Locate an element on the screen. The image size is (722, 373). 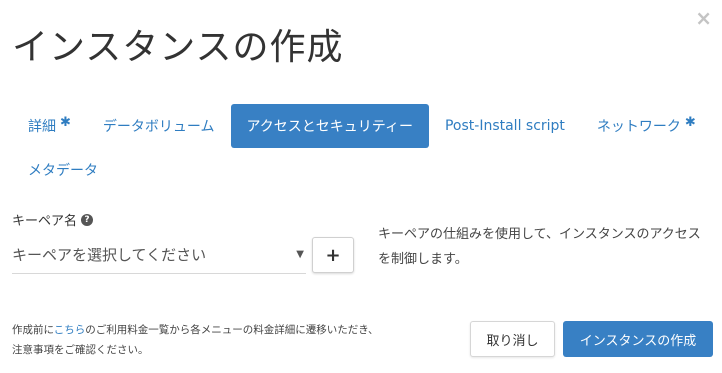
tab-network: ネットワーク ✱ is located at coordinates (646, 126).